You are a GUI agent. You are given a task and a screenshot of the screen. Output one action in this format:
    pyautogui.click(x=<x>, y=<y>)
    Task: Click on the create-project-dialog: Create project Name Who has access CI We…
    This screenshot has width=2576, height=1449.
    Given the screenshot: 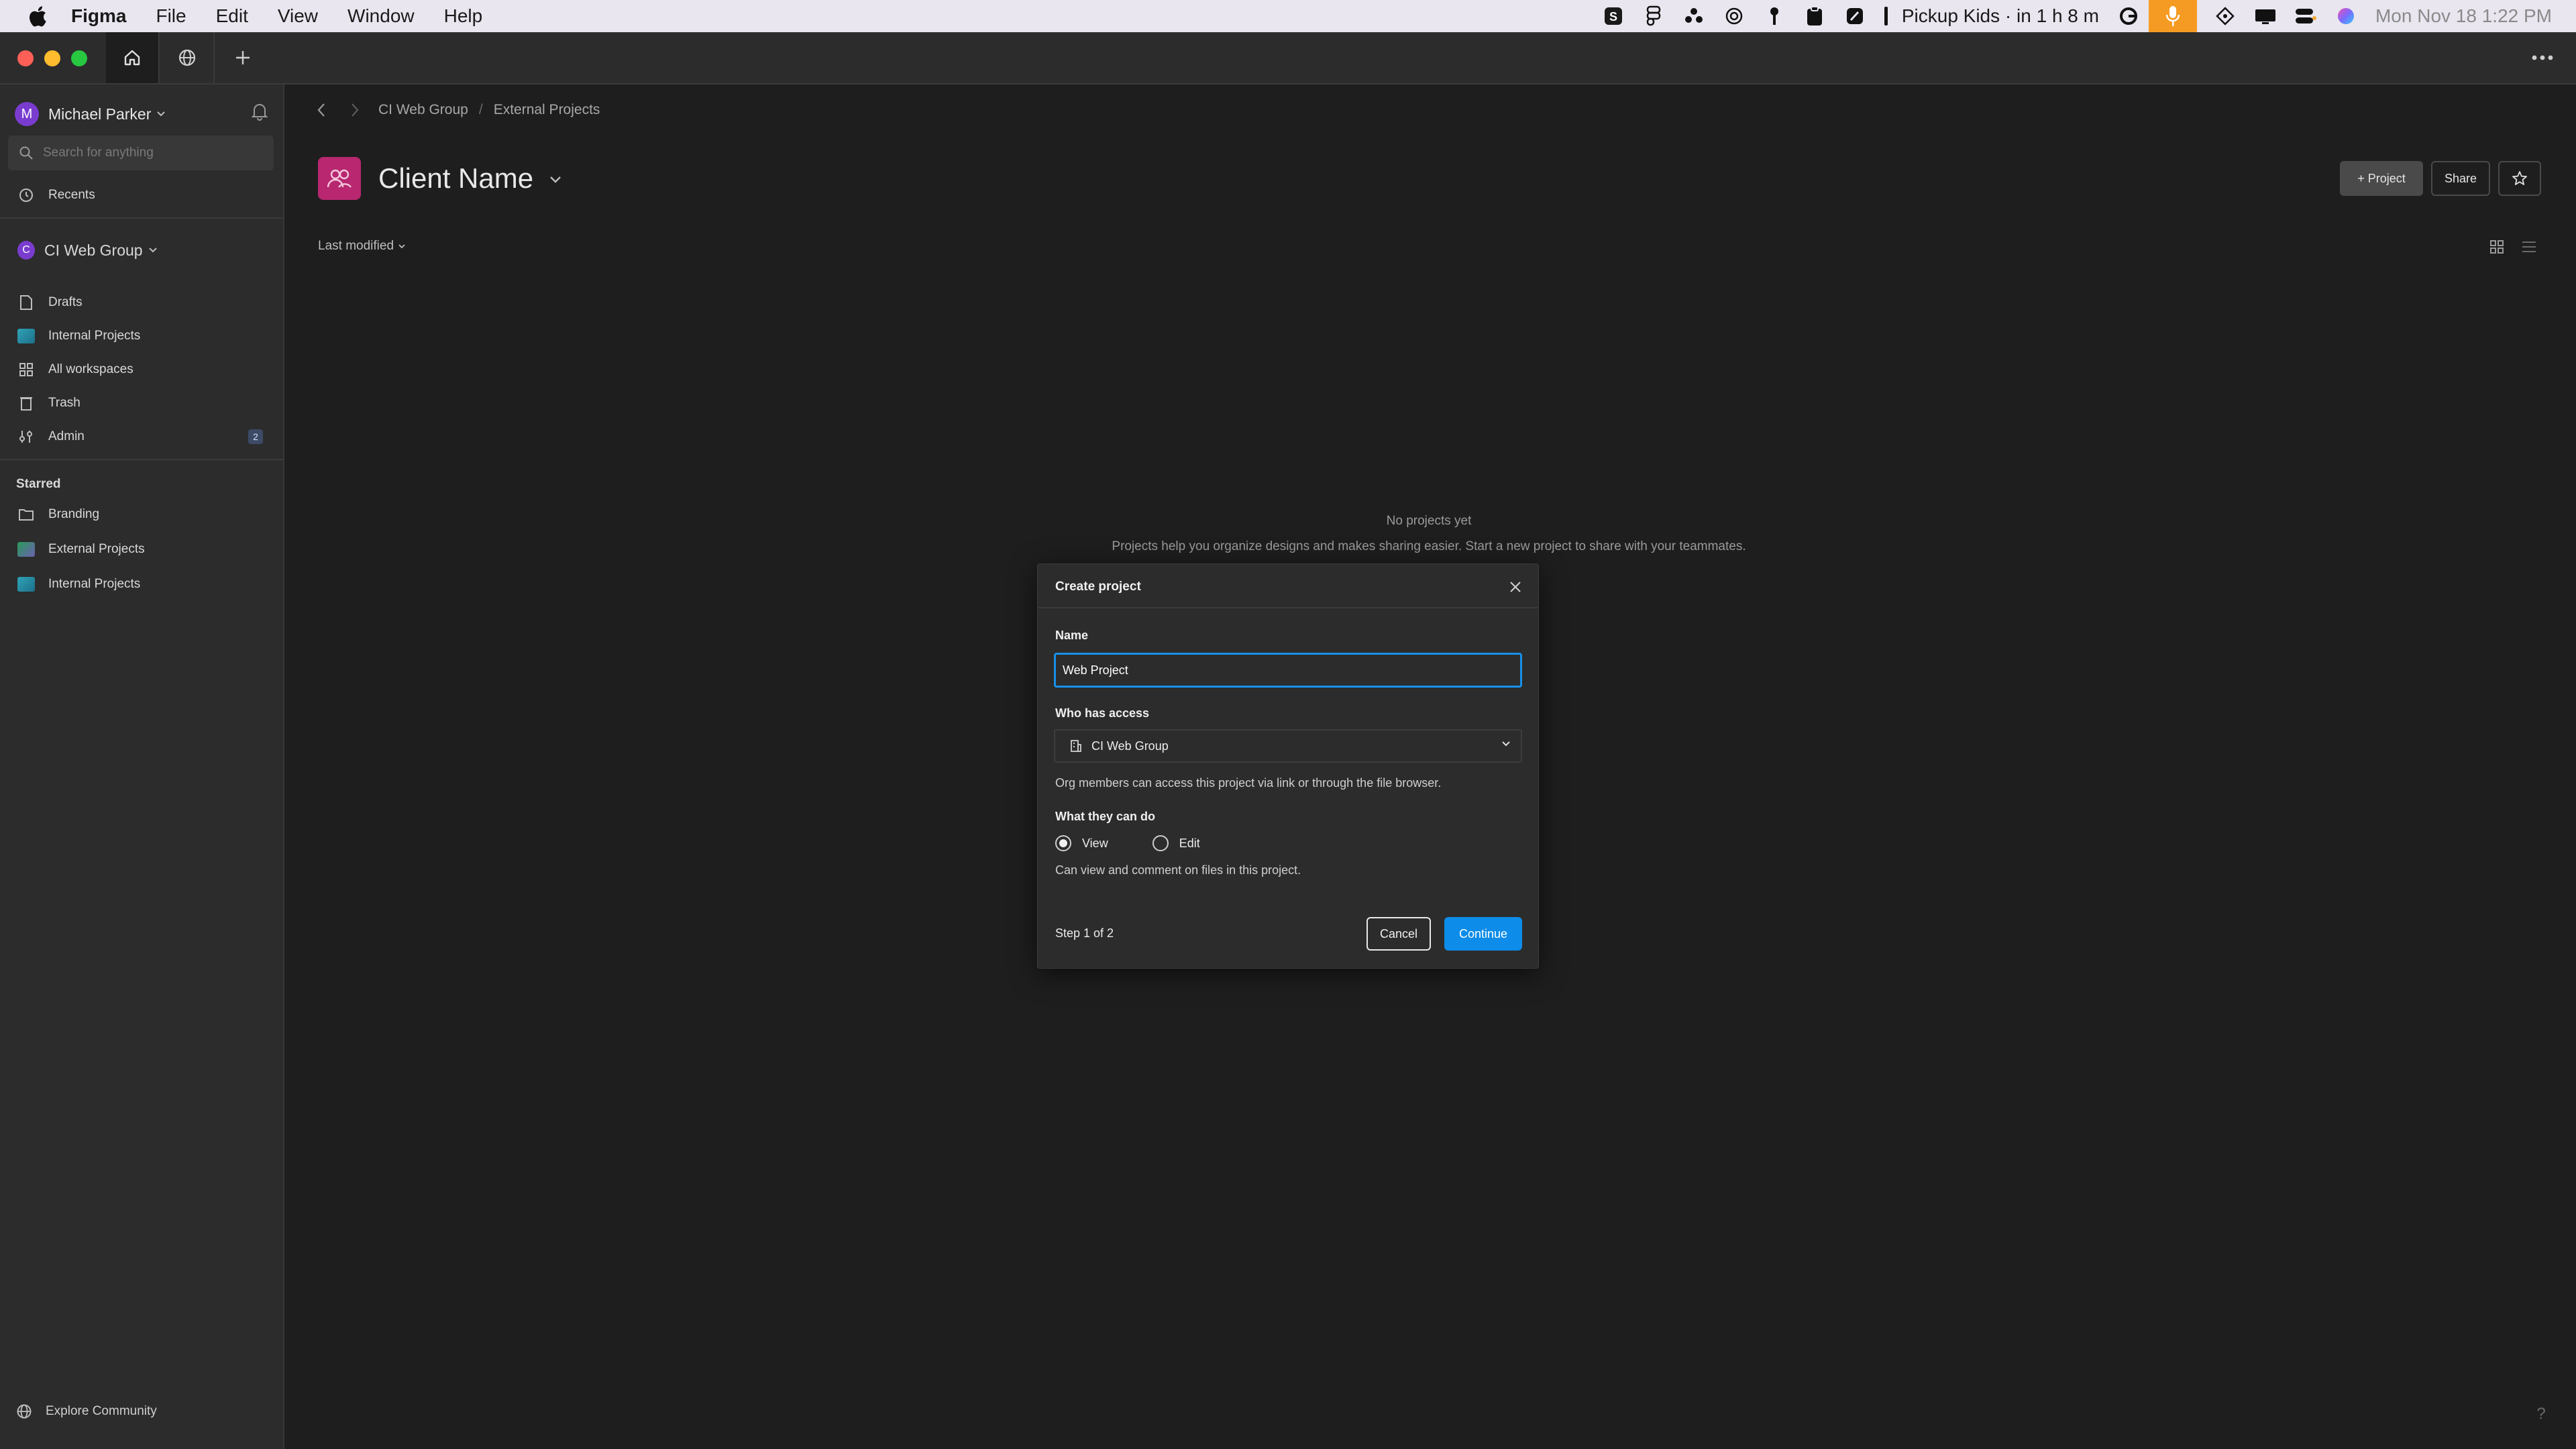 What is the action you would take?
    pyautogui.click(x=1288, y=766)
    